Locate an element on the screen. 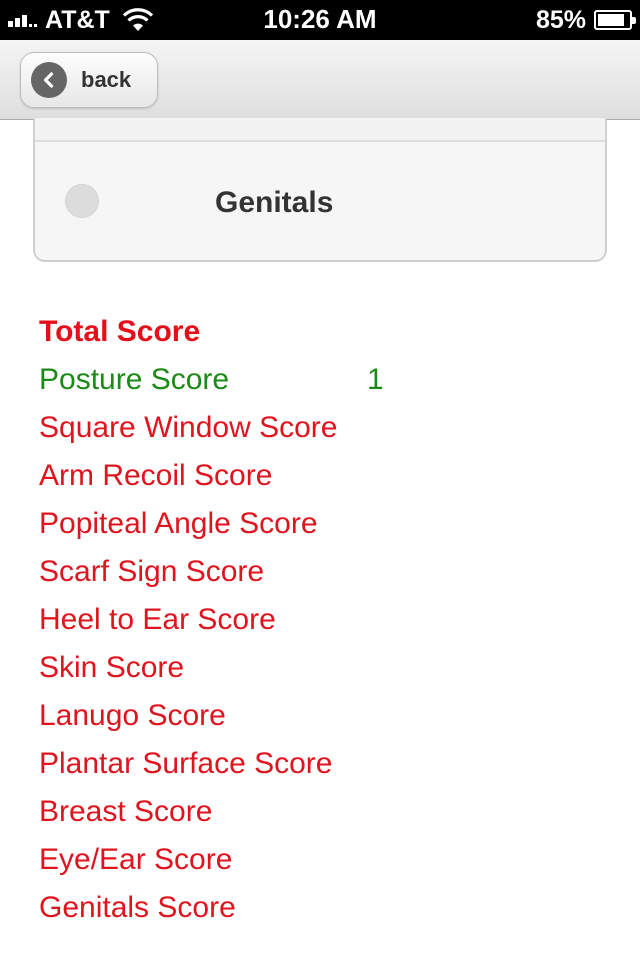 Image resolution: width=640 pixels, height=960 pixels. score-row: Arm Recoil Score is located at coordinates (319, 476).